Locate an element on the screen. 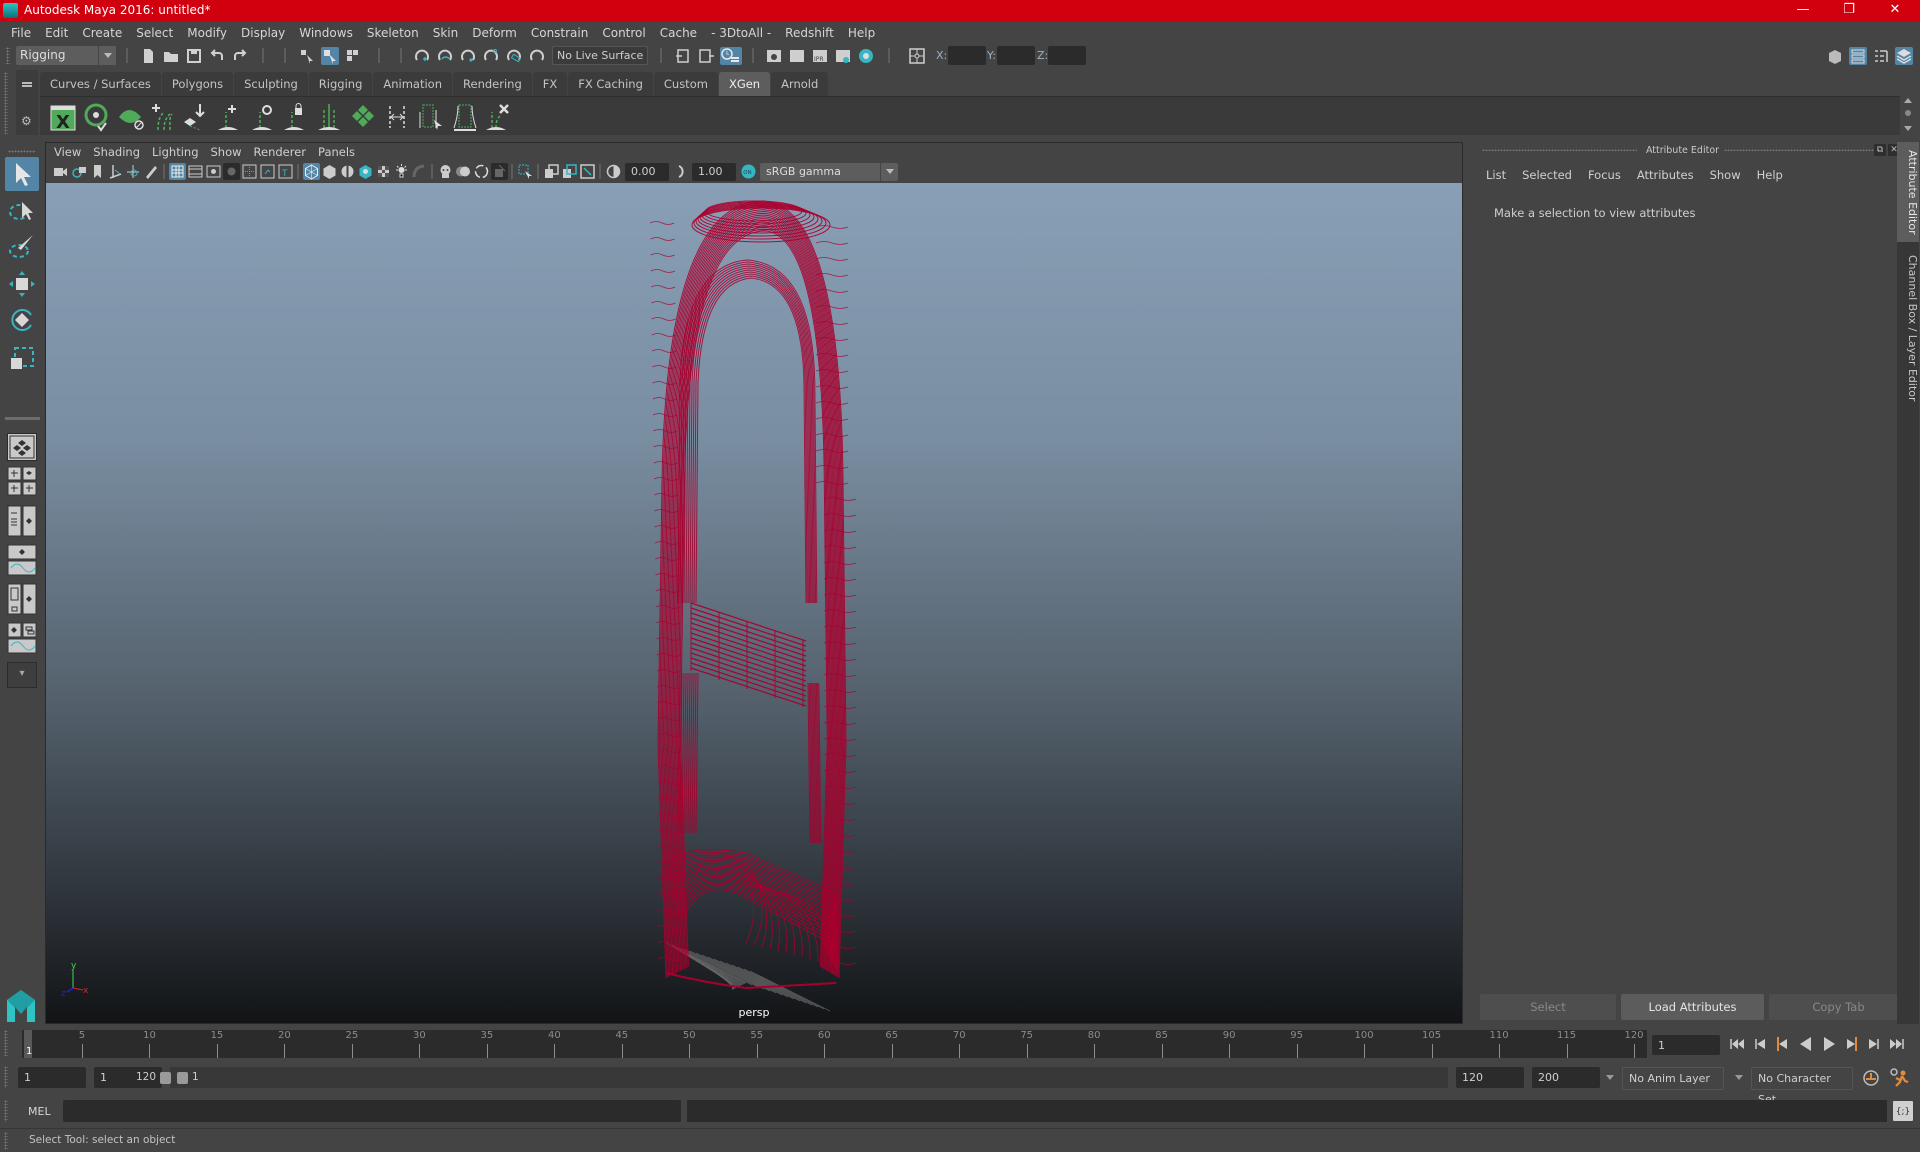 The image size is (1920, 1152). shelf-tab-animation: Animation is located at coordinates (413, 84).